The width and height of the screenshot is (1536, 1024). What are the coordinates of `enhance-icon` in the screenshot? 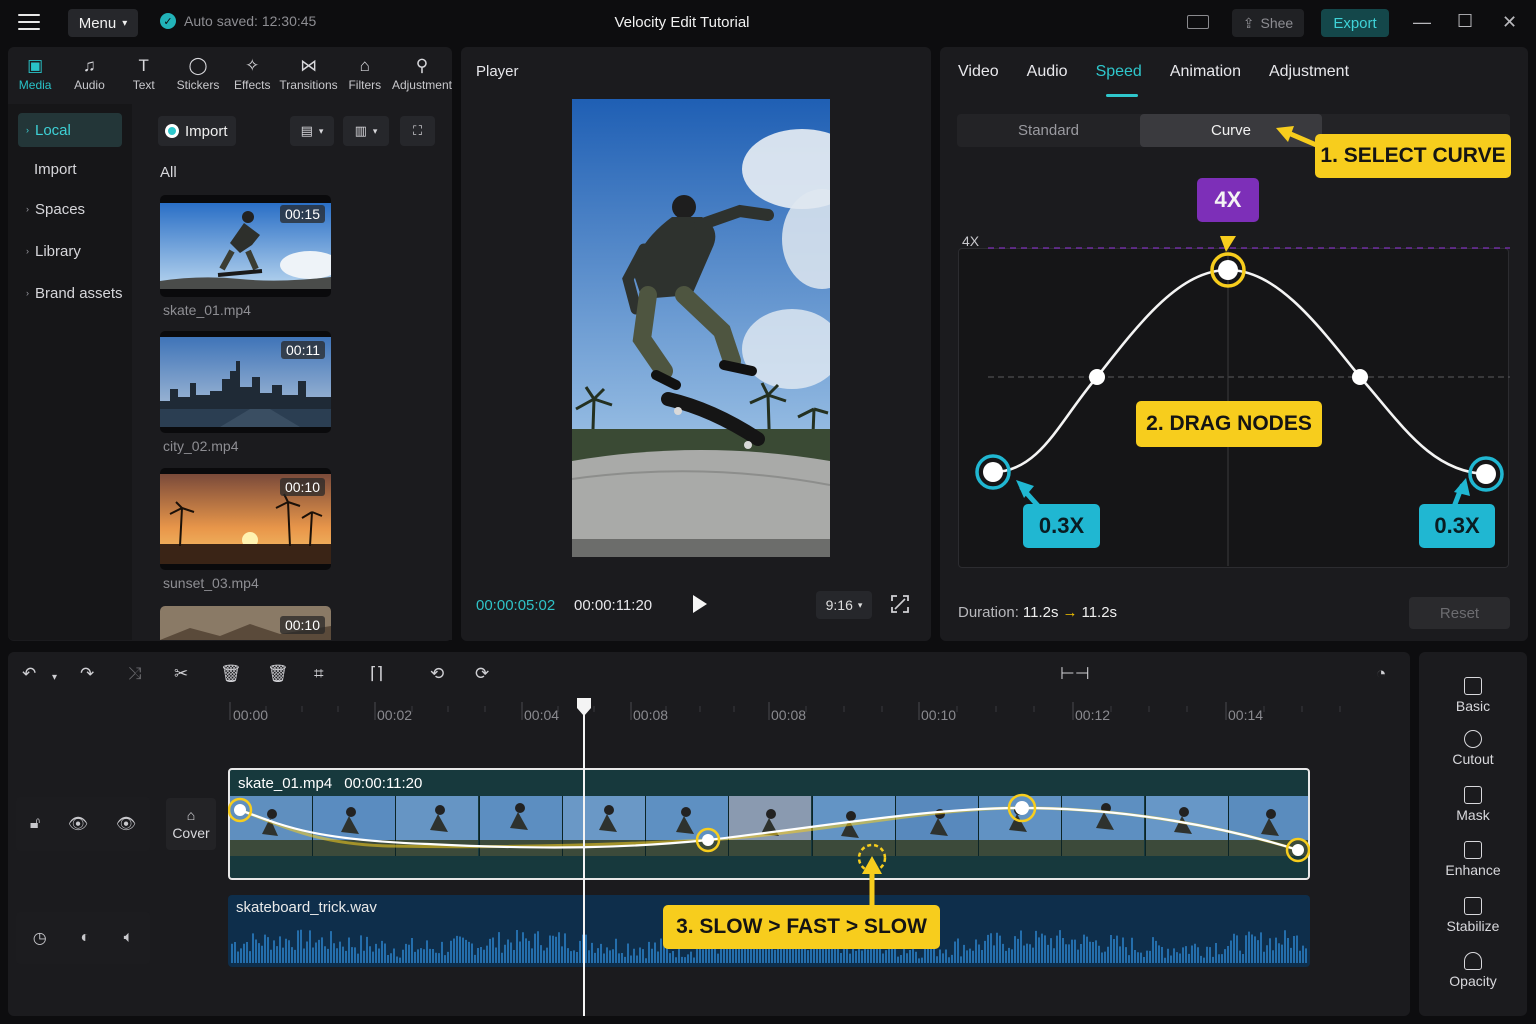 It's located at (1473, 850).